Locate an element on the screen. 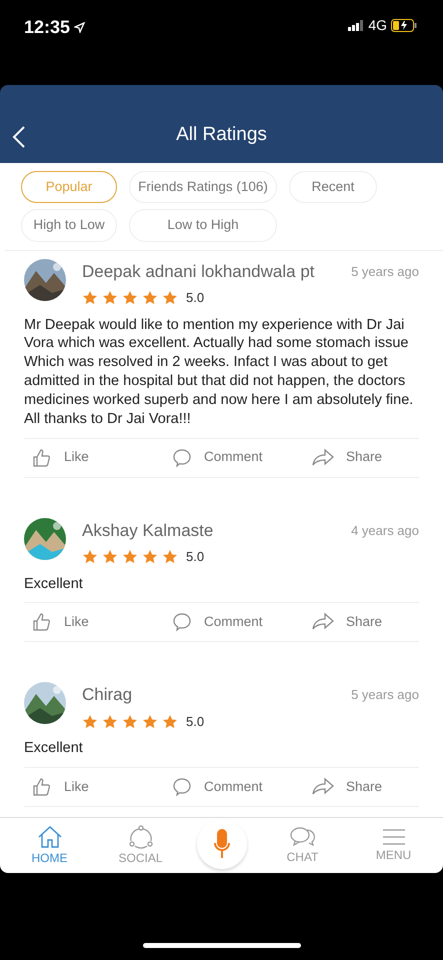  social-tab: SOCIAL is located at coordinates (141, 845).